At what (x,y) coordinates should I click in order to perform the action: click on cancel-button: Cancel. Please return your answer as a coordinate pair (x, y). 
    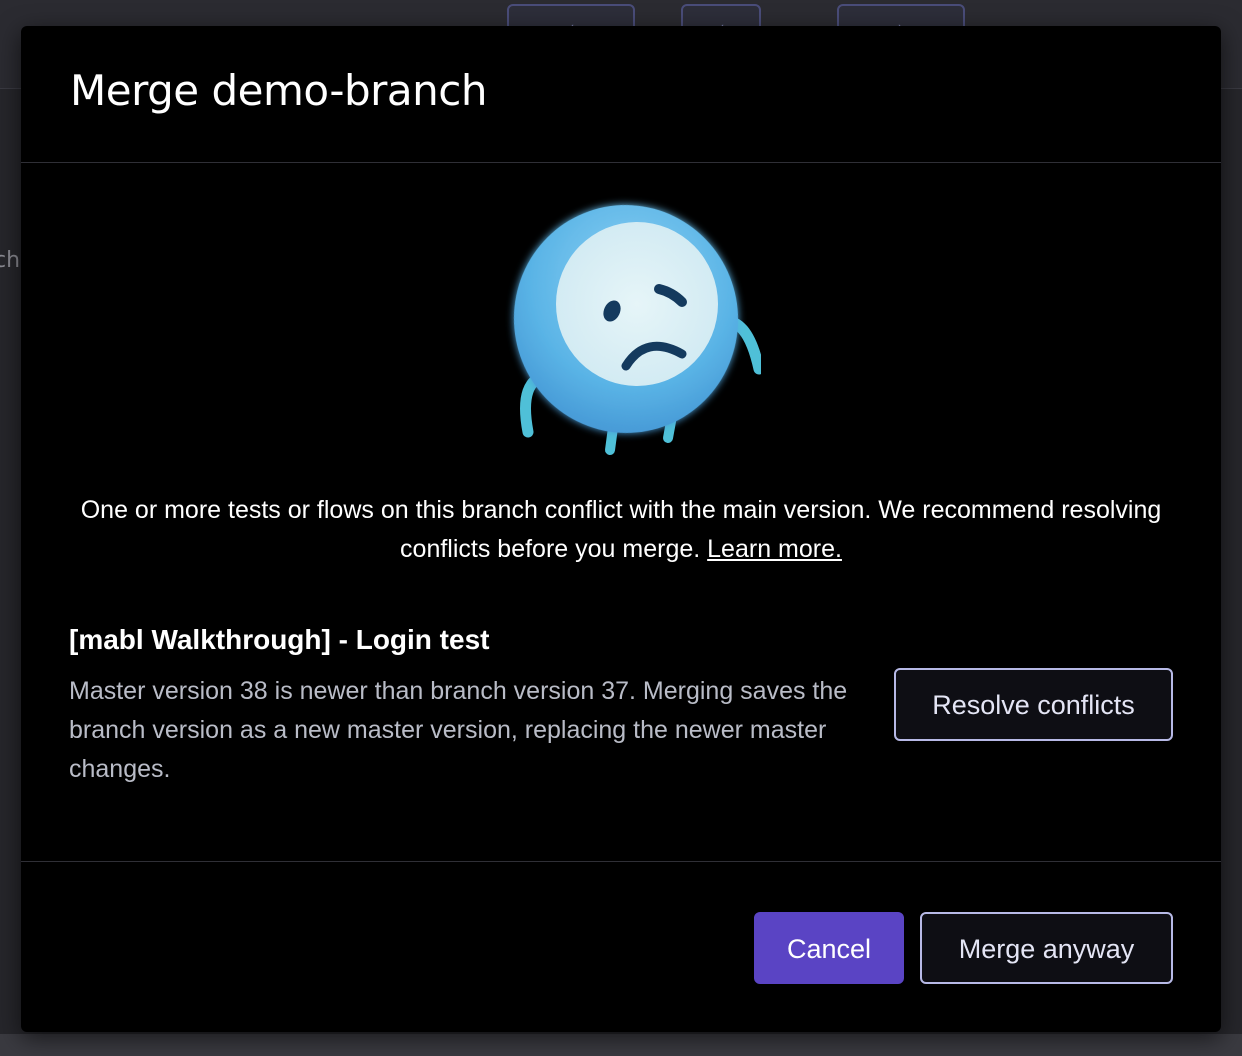
    Looking at the image, I should click on (829, 948).